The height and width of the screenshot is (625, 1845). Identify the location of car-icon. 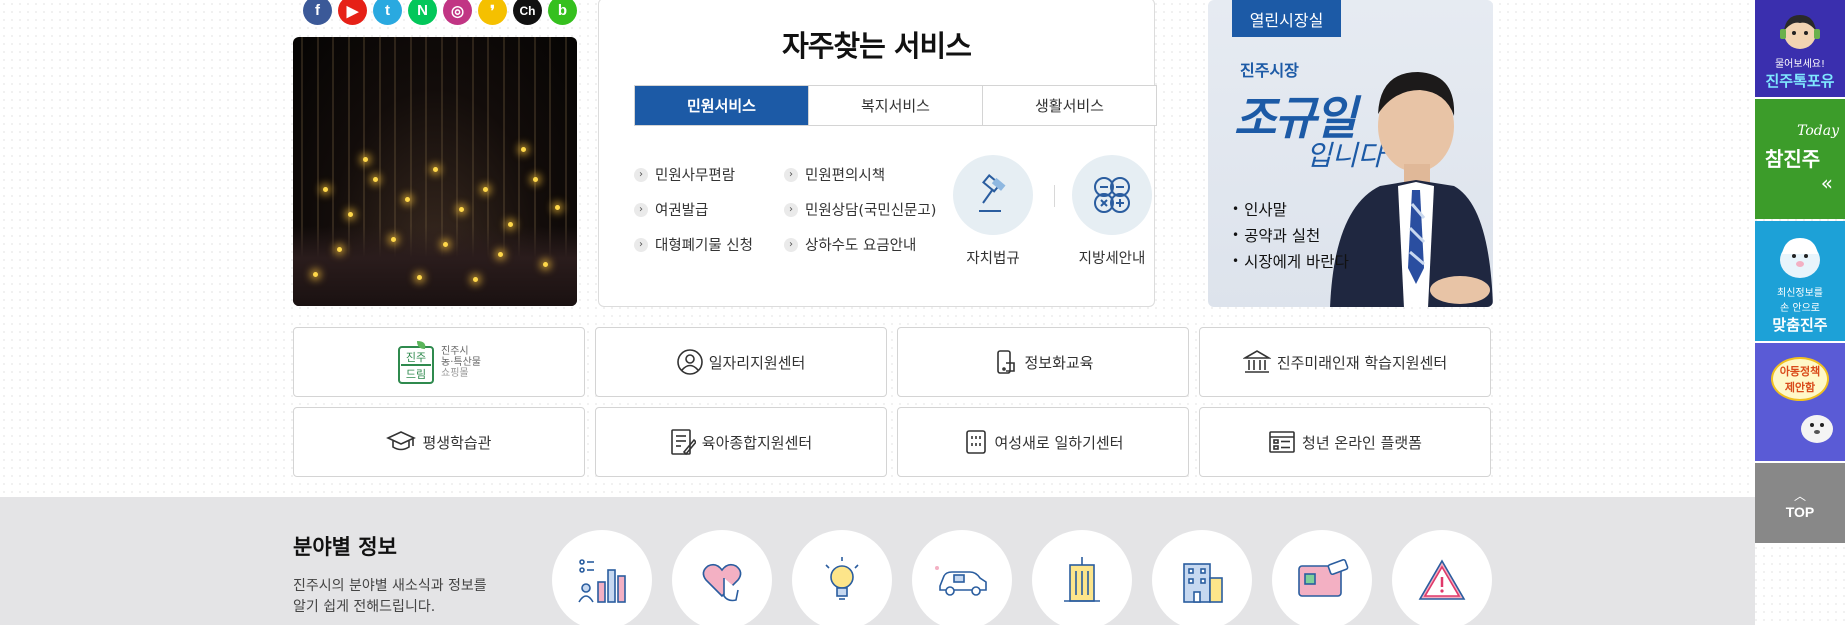
(961, 581).